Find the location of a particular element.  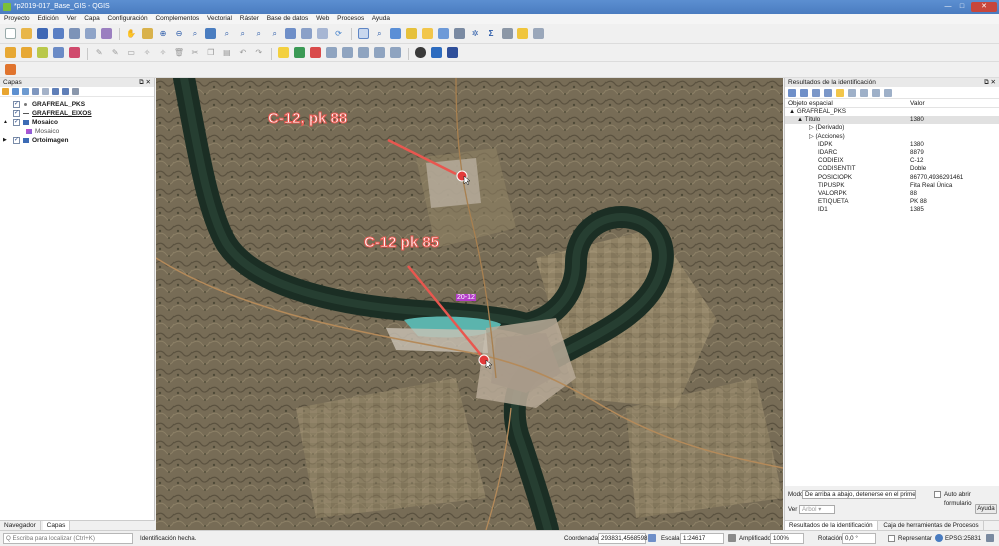

show-bookmarks-icon is located at coordinates (323, 33).